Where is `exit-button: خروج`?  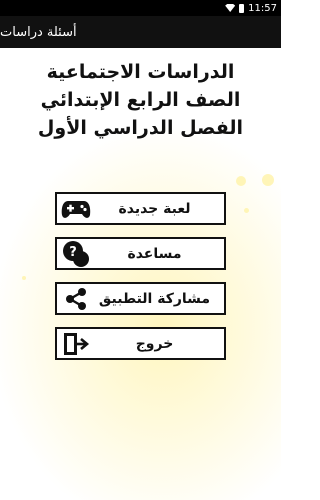 exit-button: خروج is located at coordinates (140, 343).